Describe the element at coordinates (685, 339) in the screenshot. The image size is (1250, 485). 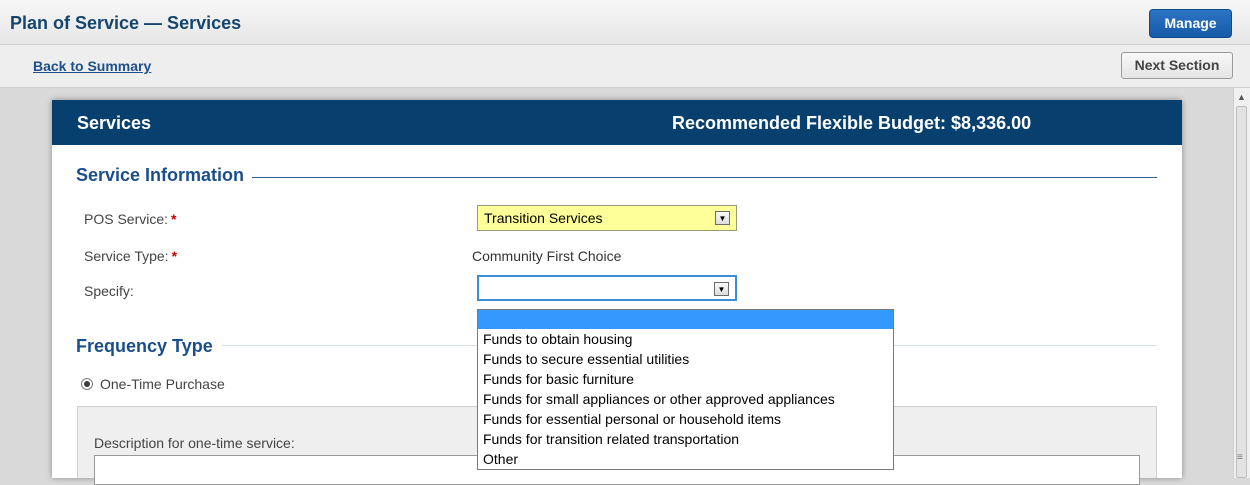
I see `dropdown-option: Funds to obtain housing` at that location.